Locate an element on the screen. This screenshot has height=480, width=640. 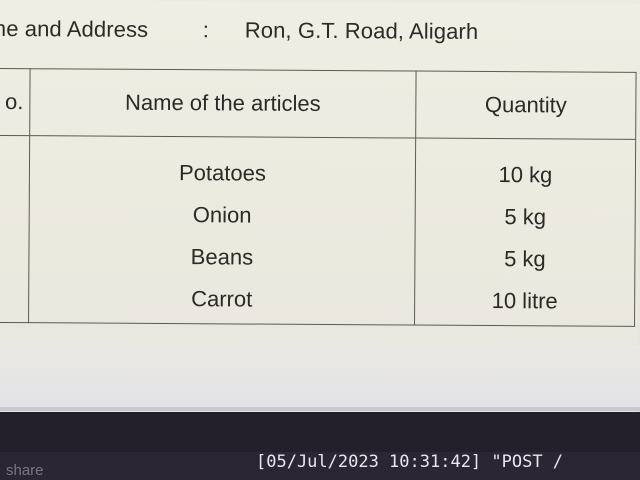
article-item: Carrot is located at coordinates (222, 299).